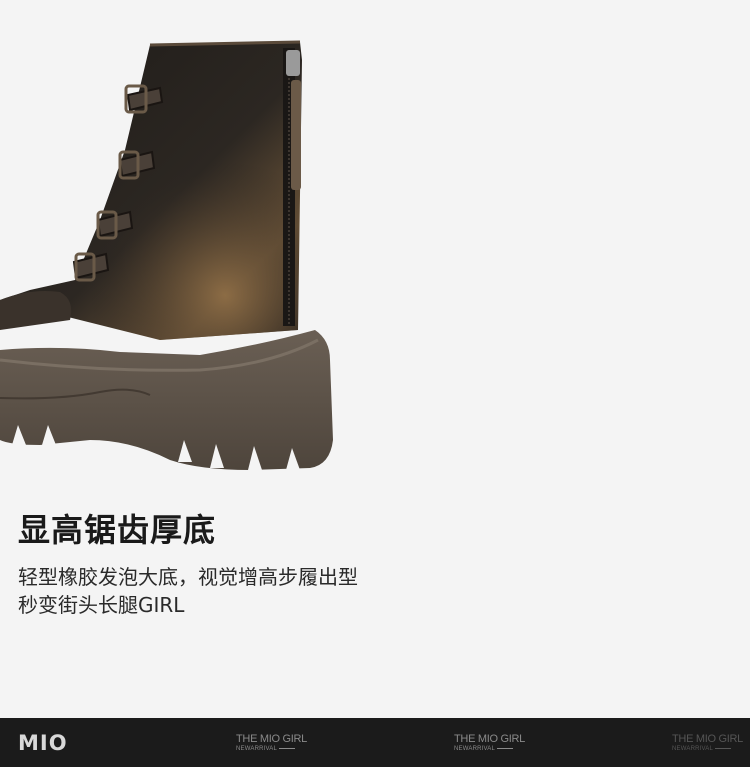 Image resolution: width=750 pixels, height=767 pixels. I want to click on description-line-1: 轻型橡胶发泡大底，视觉增高步履出型, so click(188, 577).